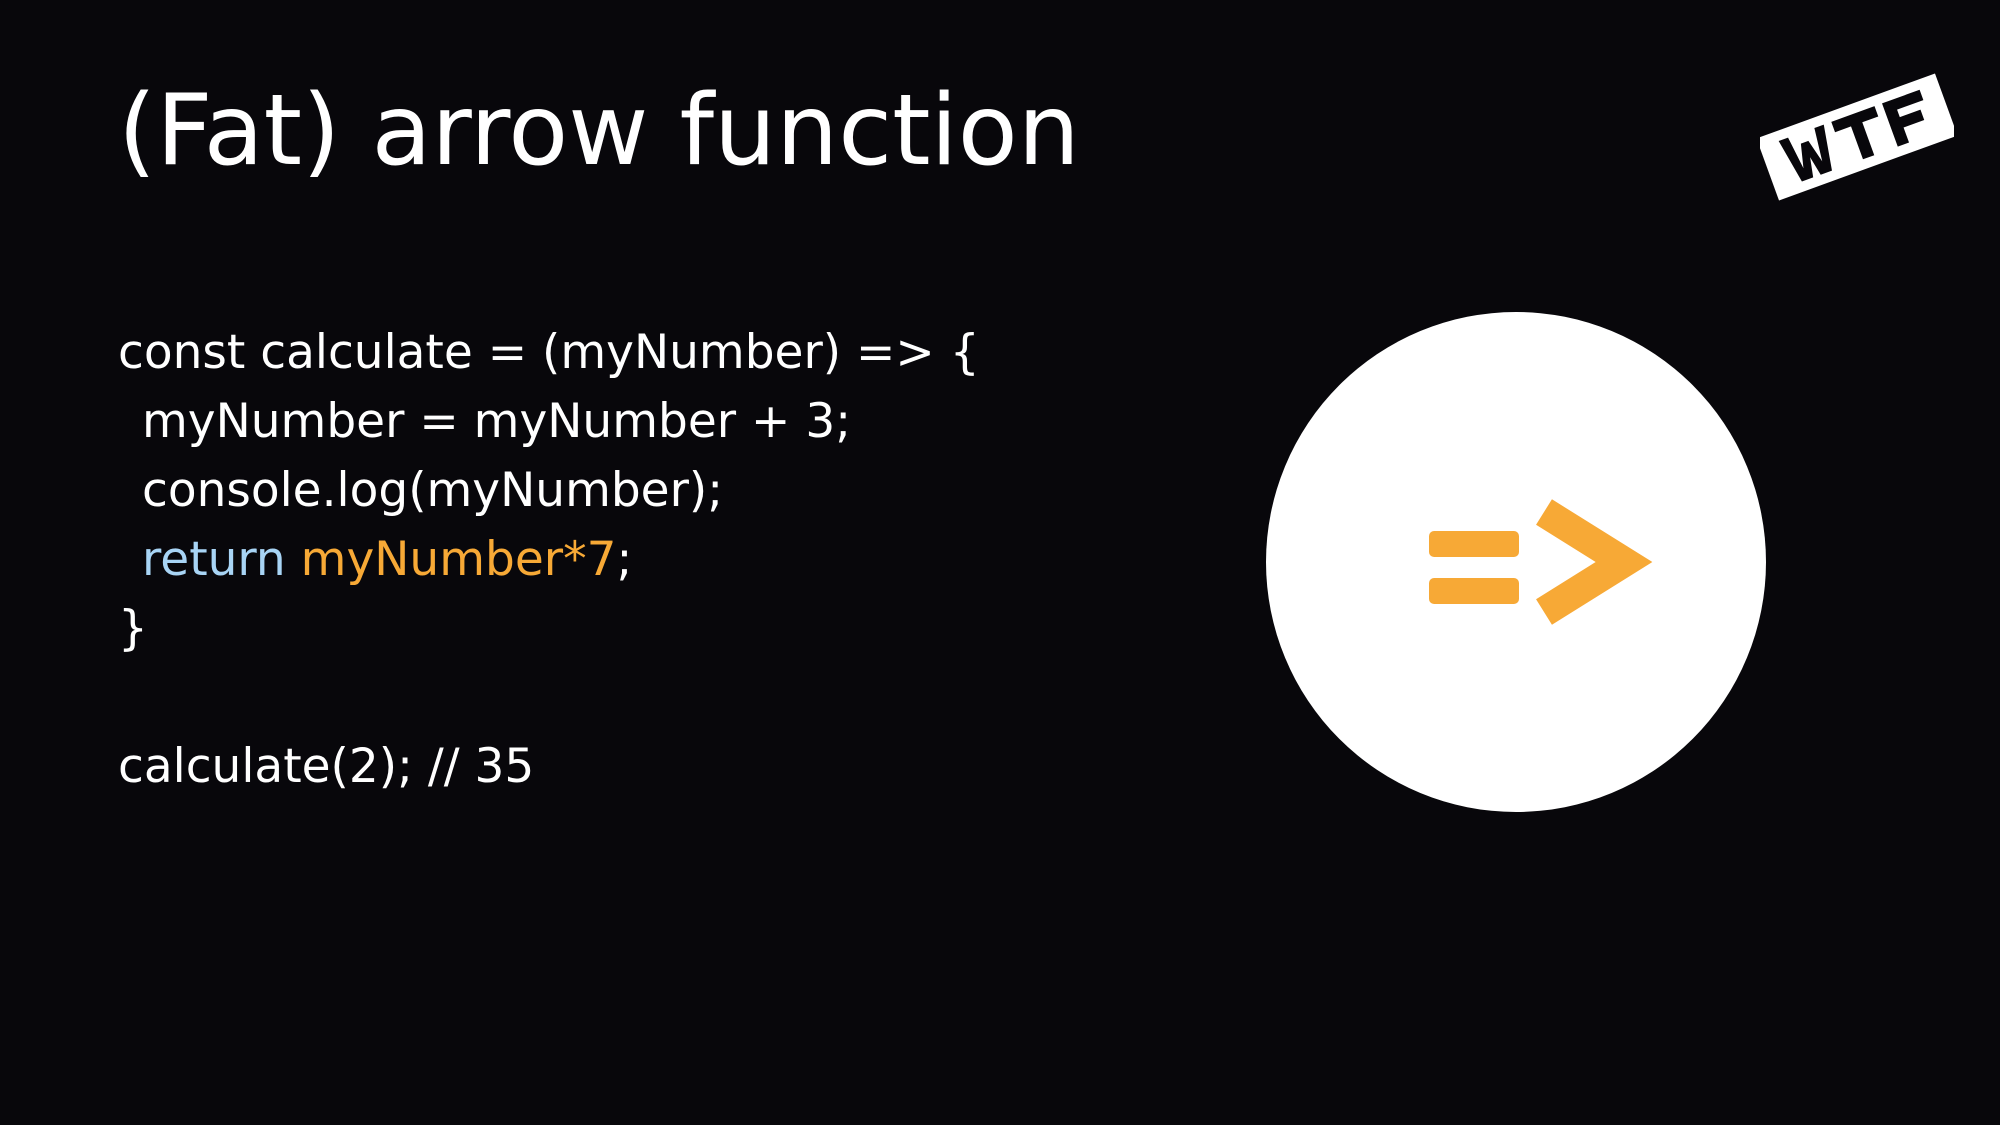 The width and height of the screenshot is (2000, 1125). I want to click on code-line: calculate(2); // 35, so click(326, 766).